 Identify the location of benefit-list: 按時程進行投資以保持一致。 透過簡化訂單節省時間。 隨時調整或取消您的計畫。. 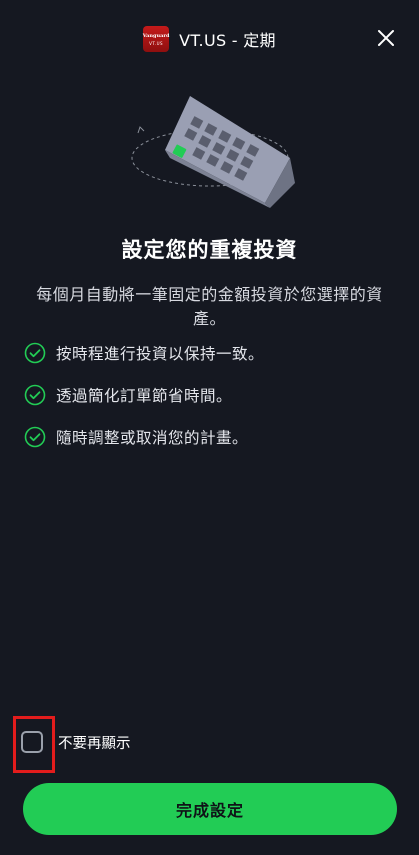
(209, 404).